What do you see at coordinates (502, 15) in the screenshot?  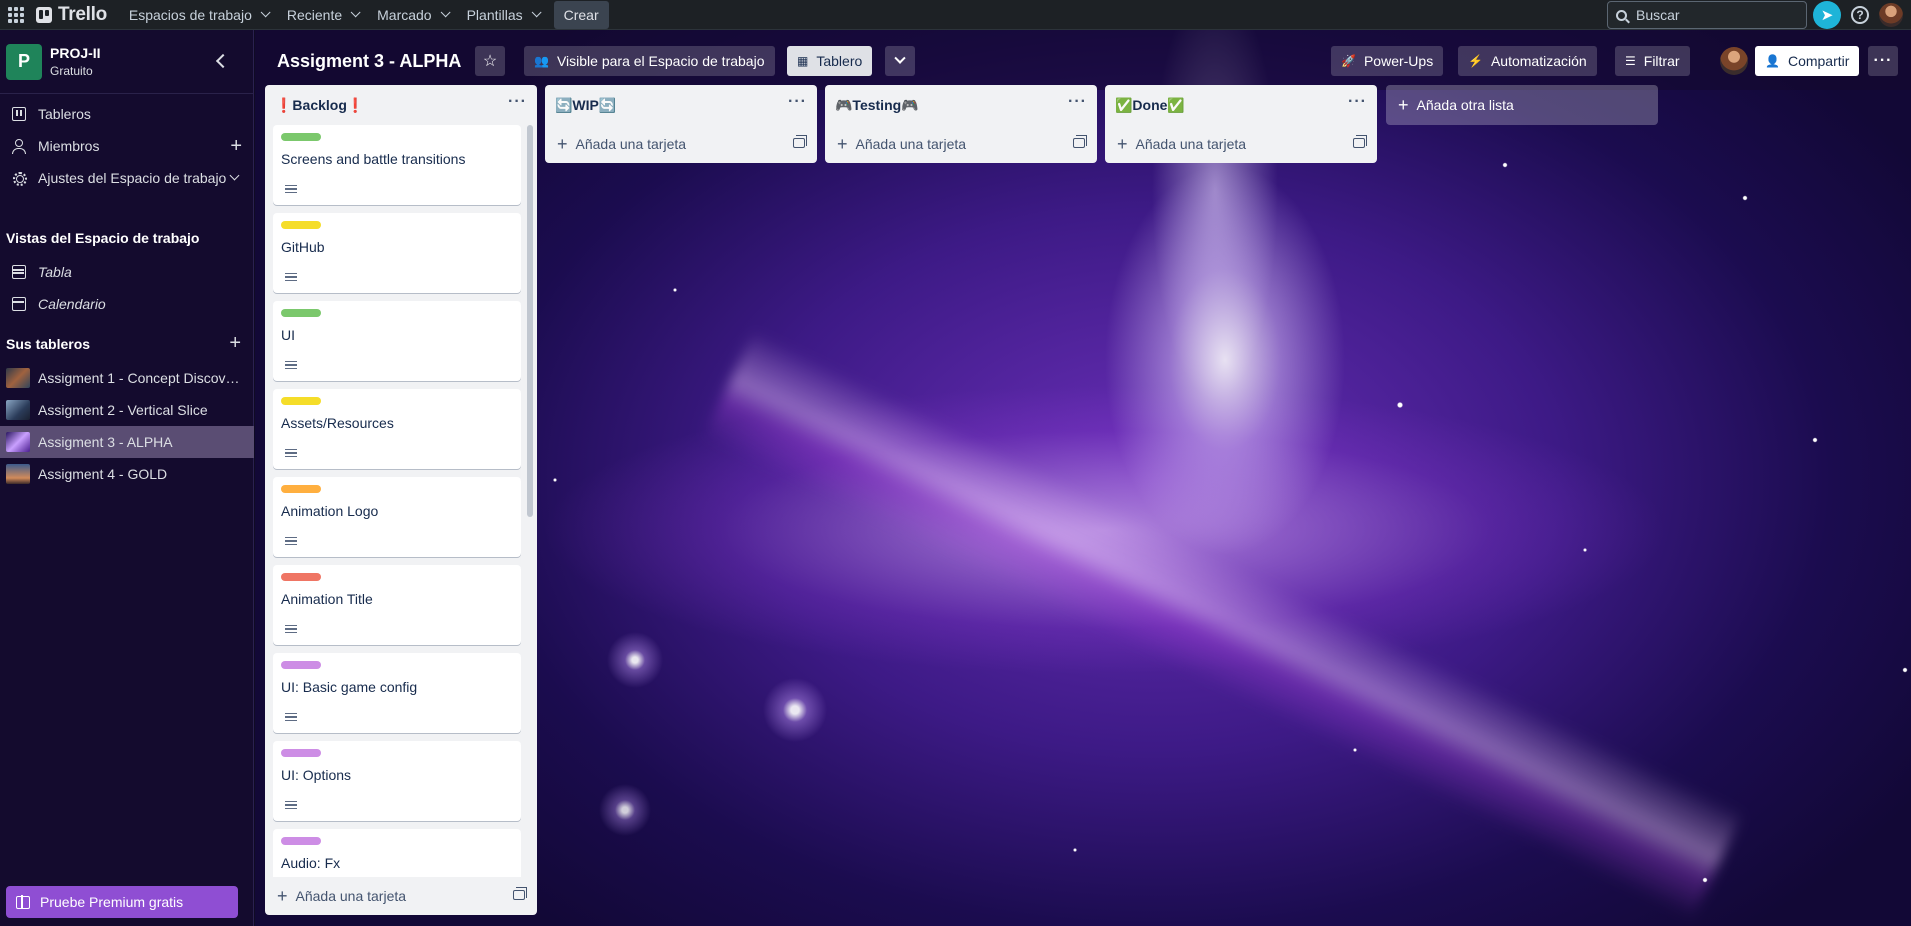 I see `menu-templates: Plantillas` at bounding box center [502, 15].